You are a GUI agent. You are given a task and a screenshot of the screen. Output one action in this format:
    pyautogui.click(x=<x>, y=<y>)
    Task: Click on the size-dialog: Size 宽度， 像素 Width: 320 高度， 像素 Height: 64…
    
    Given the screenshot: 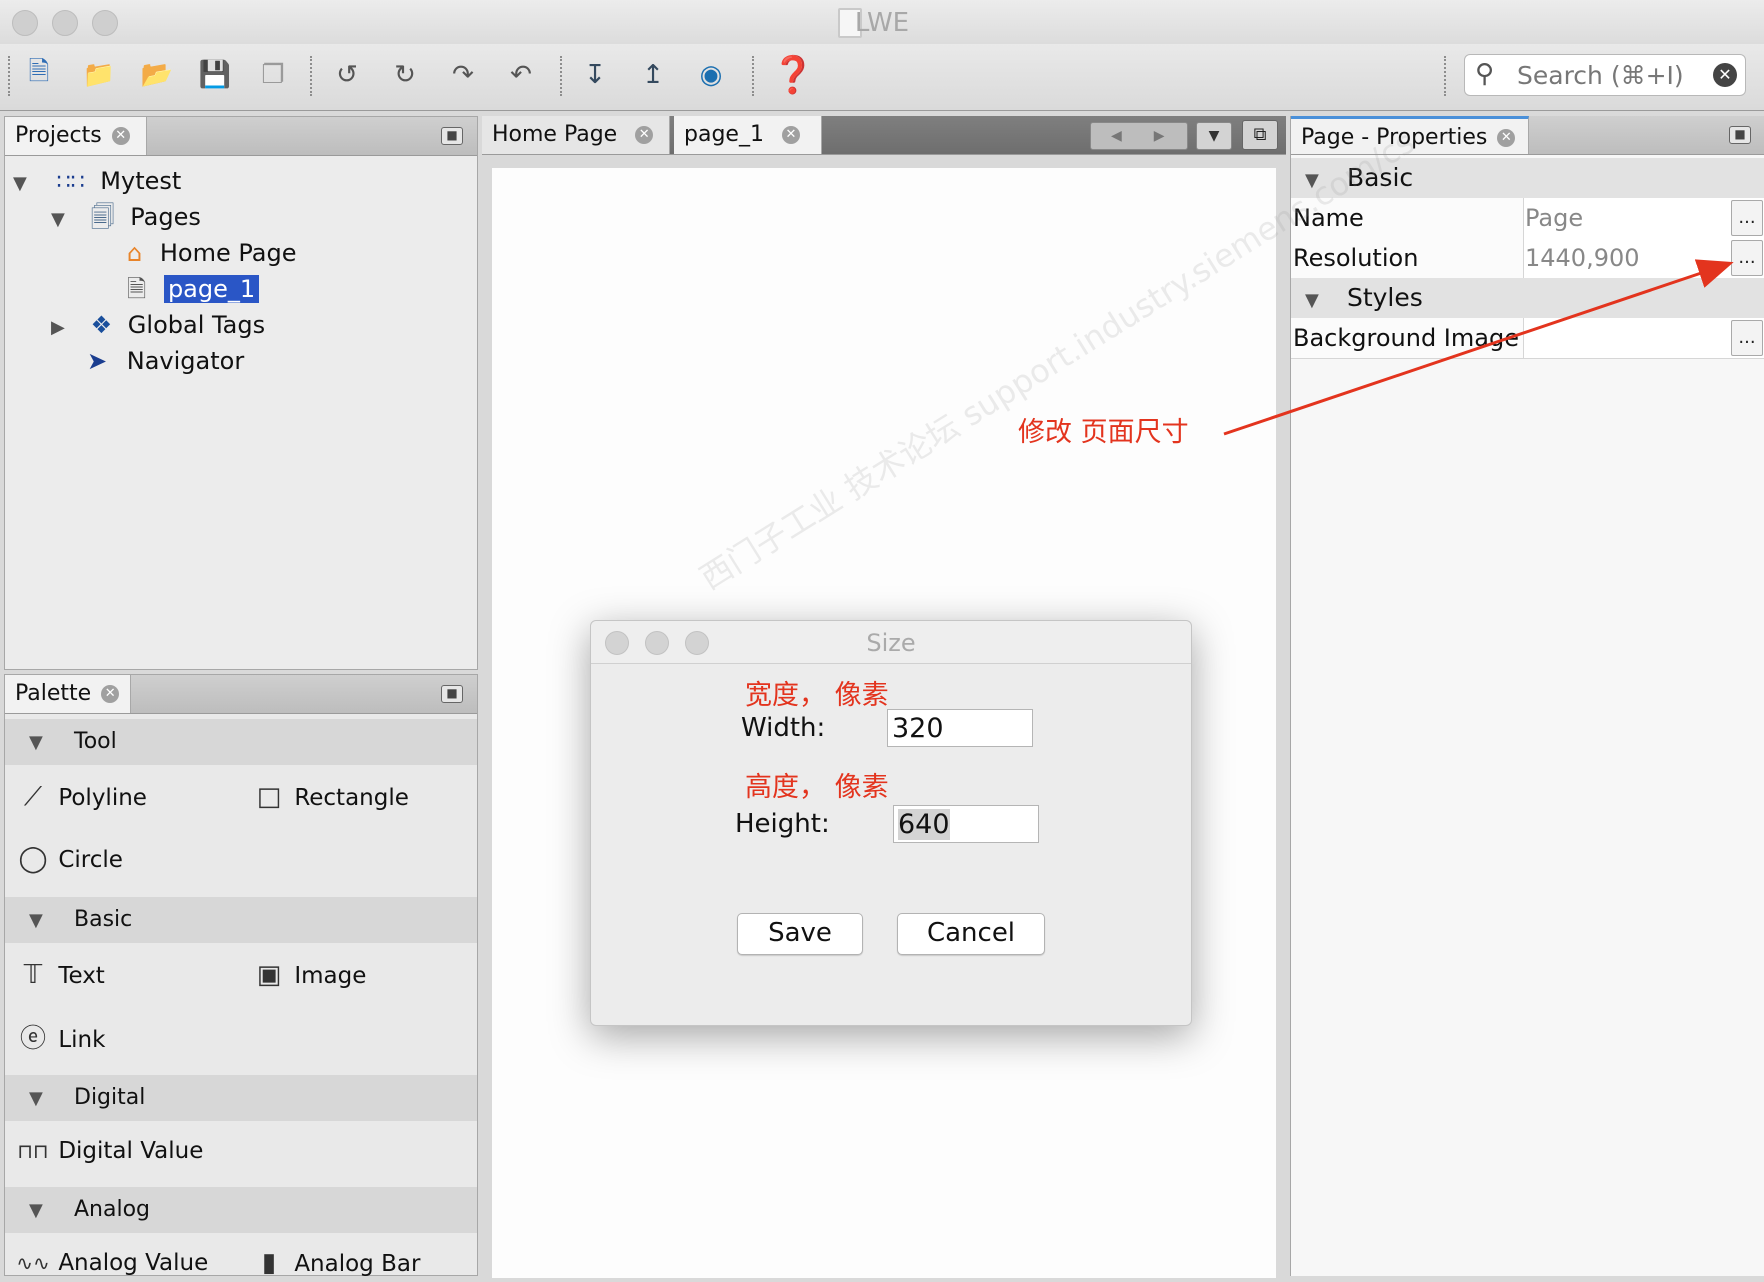 What is the action you would take?
    pyautogui.click(x=891, y=823)
    